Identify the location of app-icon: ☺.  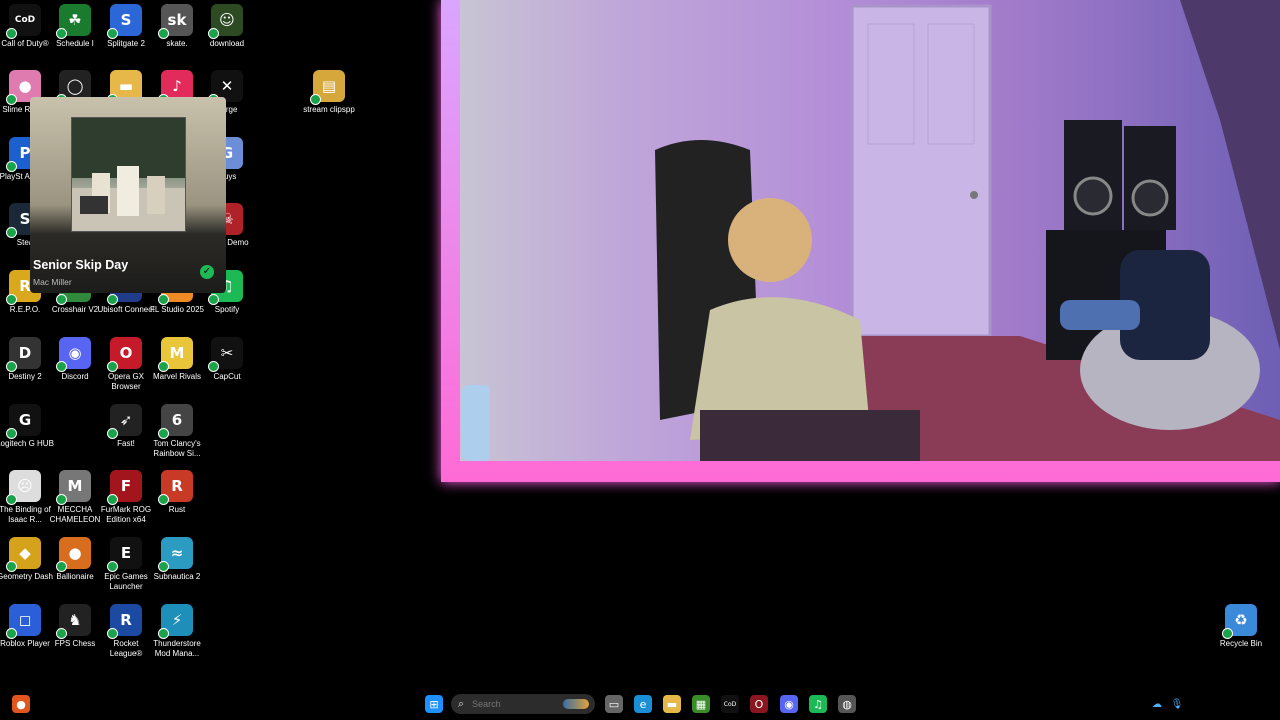
(225, 21).